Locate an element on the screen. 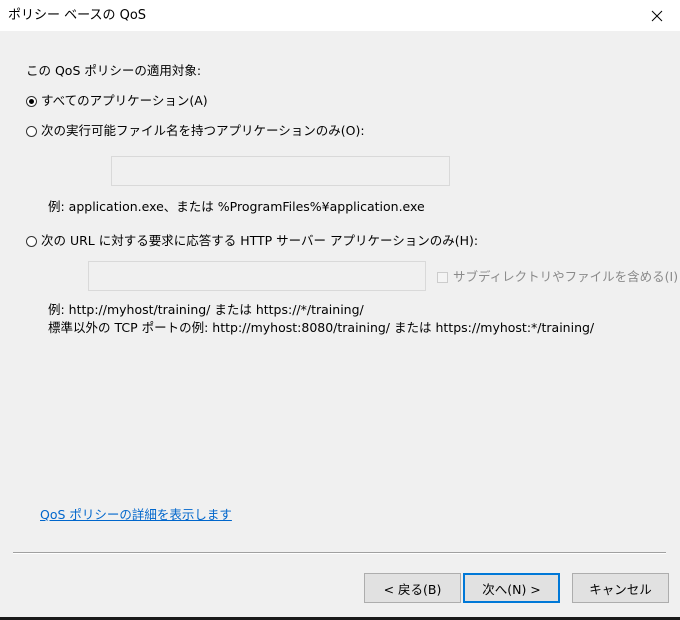 The width and height of the screenshot is (680, 620). close-button is located at coordinates (657, 15).